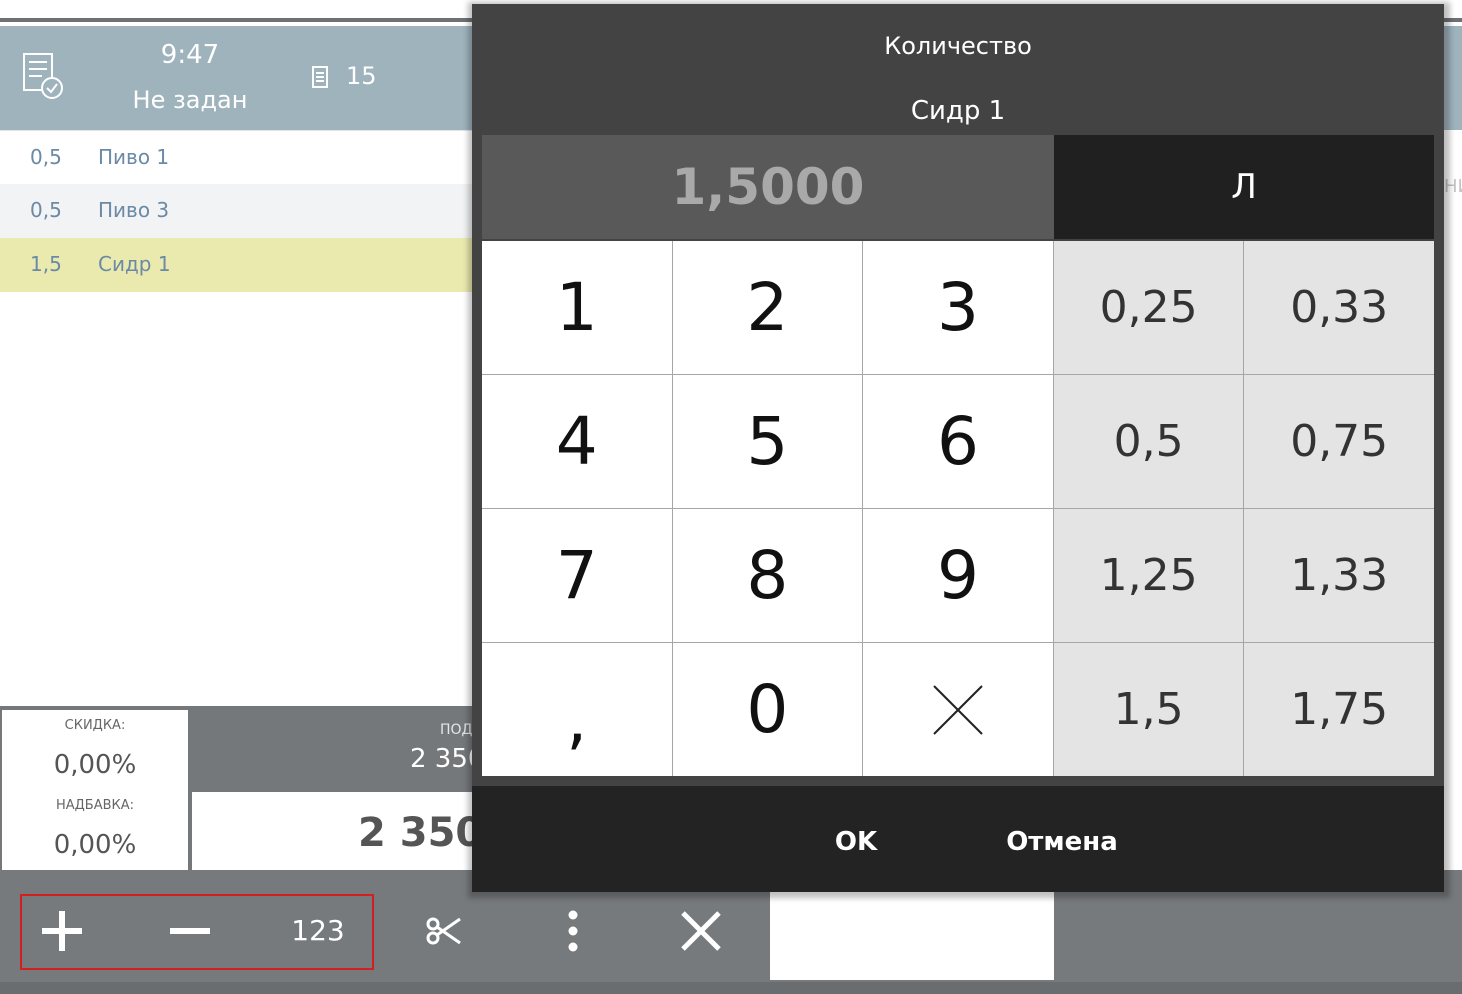 This screenshot has height=994, width=1462. Describe the element at coordinates (1339, 575) in the screenshot. I see `preset-key: 1,33` at that location.